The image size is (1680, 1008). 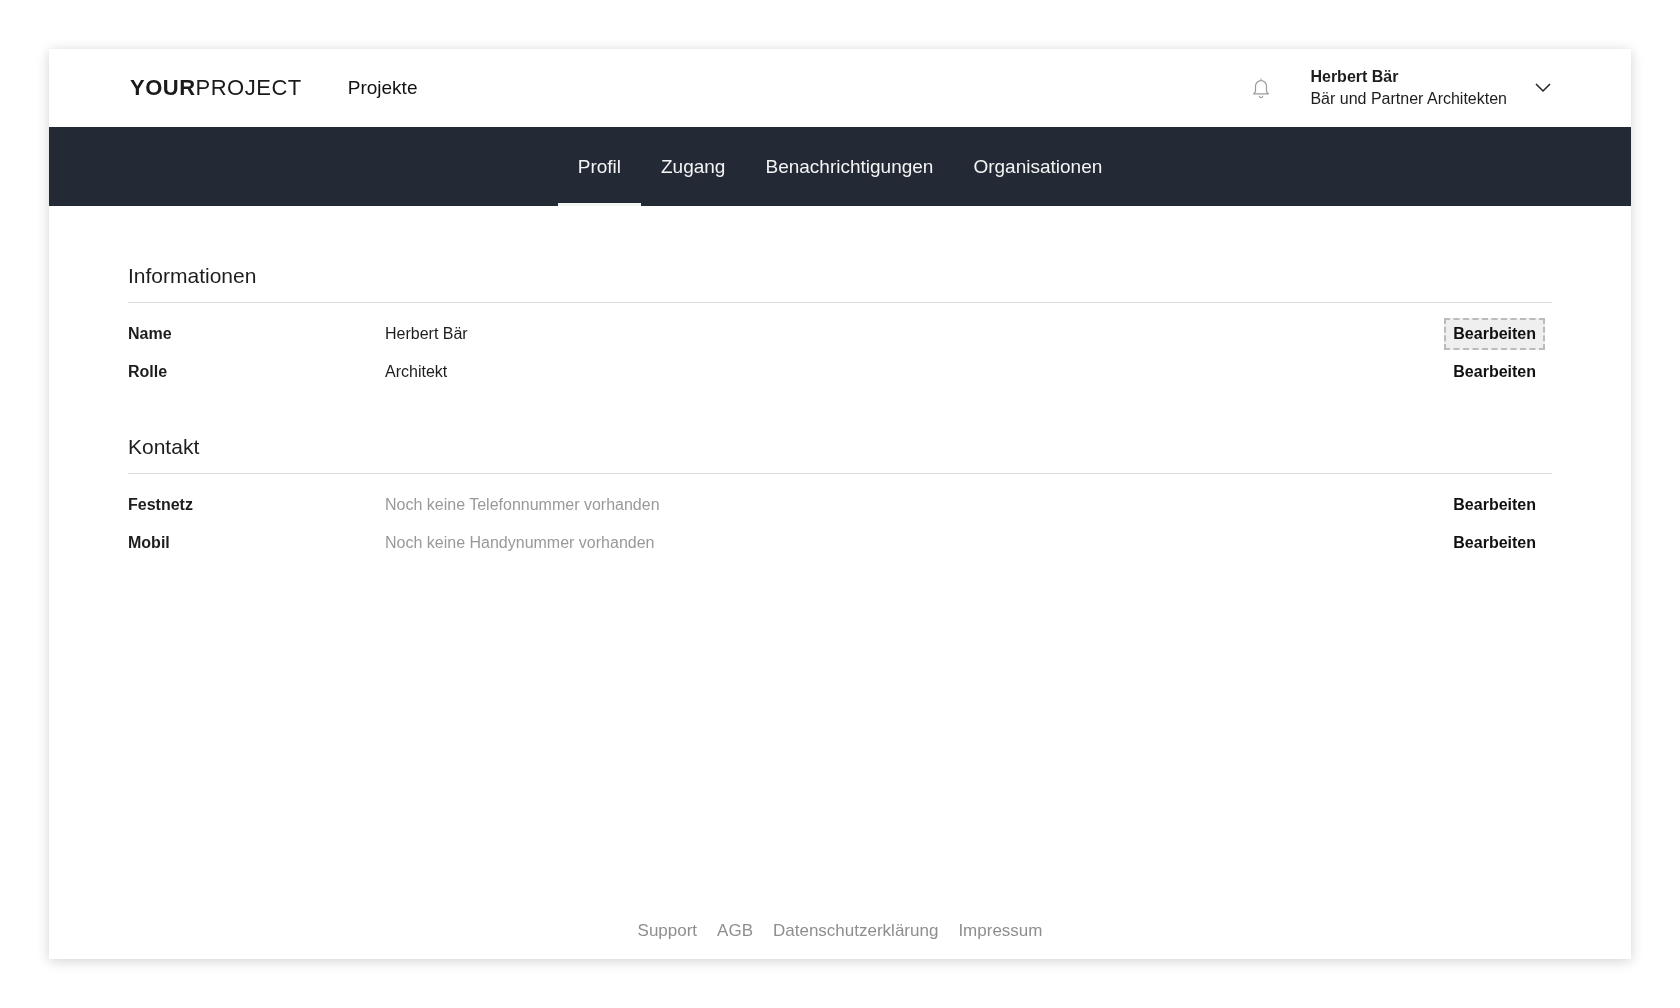 What do you see at coordinates (216, 88) in the screenshot?
I see `logo: YOURPROJECT` at bounding box center [216, 88].